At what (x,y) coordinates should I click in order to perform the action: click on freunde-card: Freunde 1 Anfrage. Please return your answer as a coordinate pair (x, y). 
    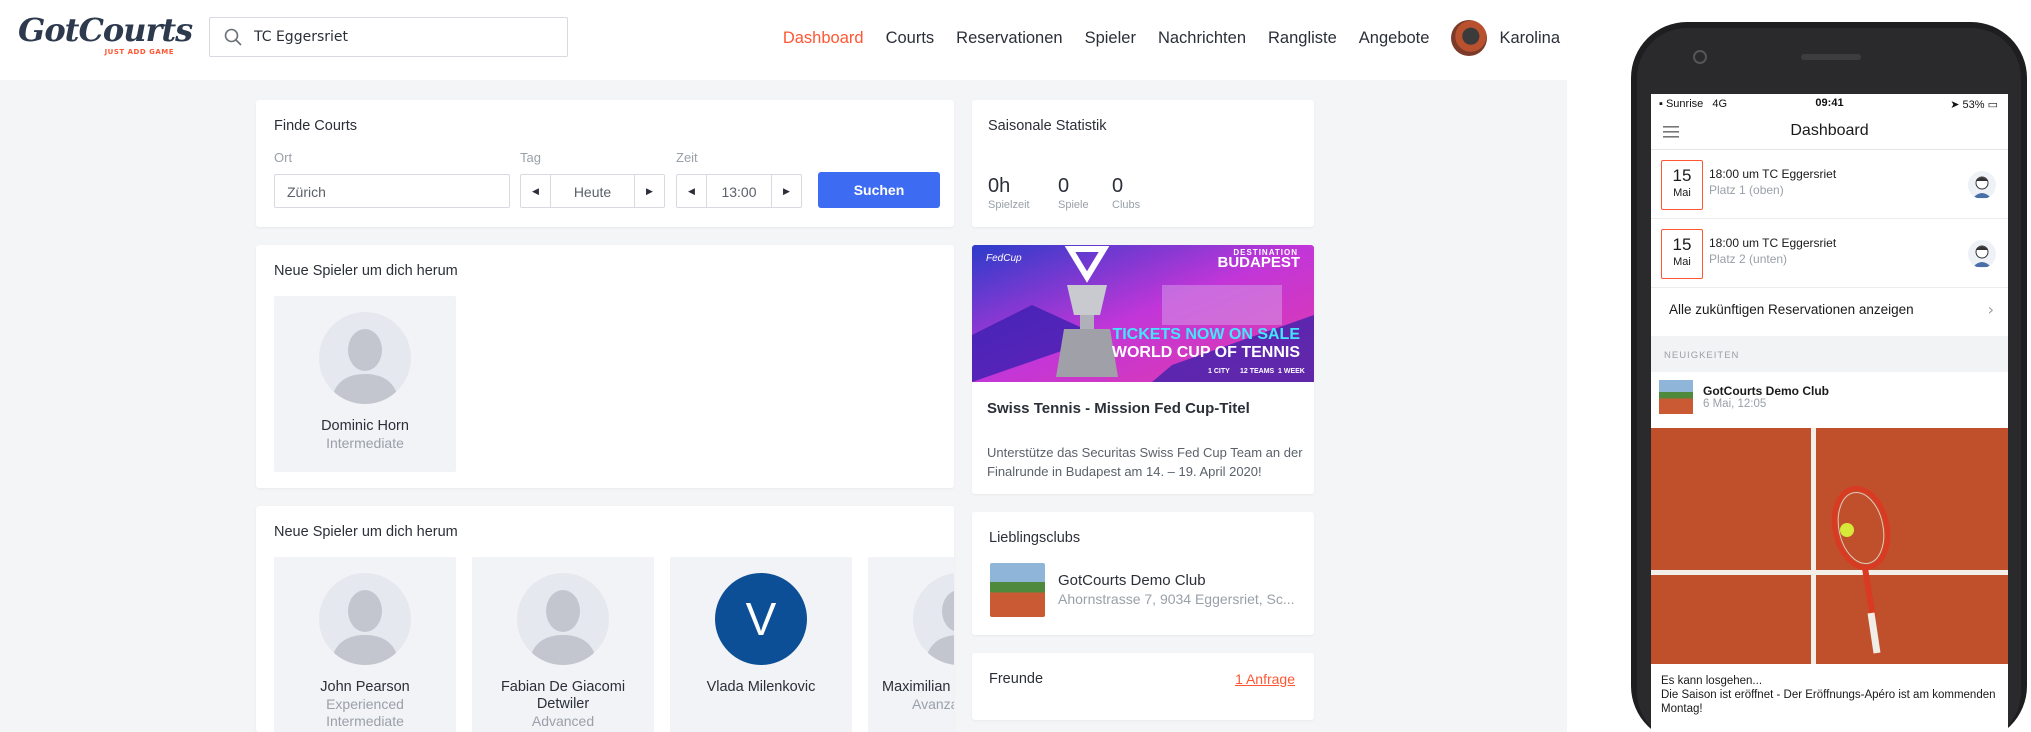
    Looking at the image, I should click on (1143, 686).